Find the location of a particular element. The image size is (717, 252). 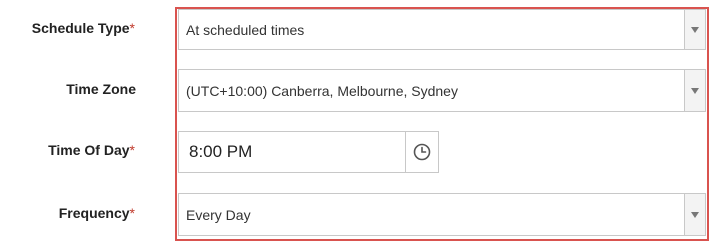

schedule-type-select: At scheduled times is located at coordinates (442, 29).